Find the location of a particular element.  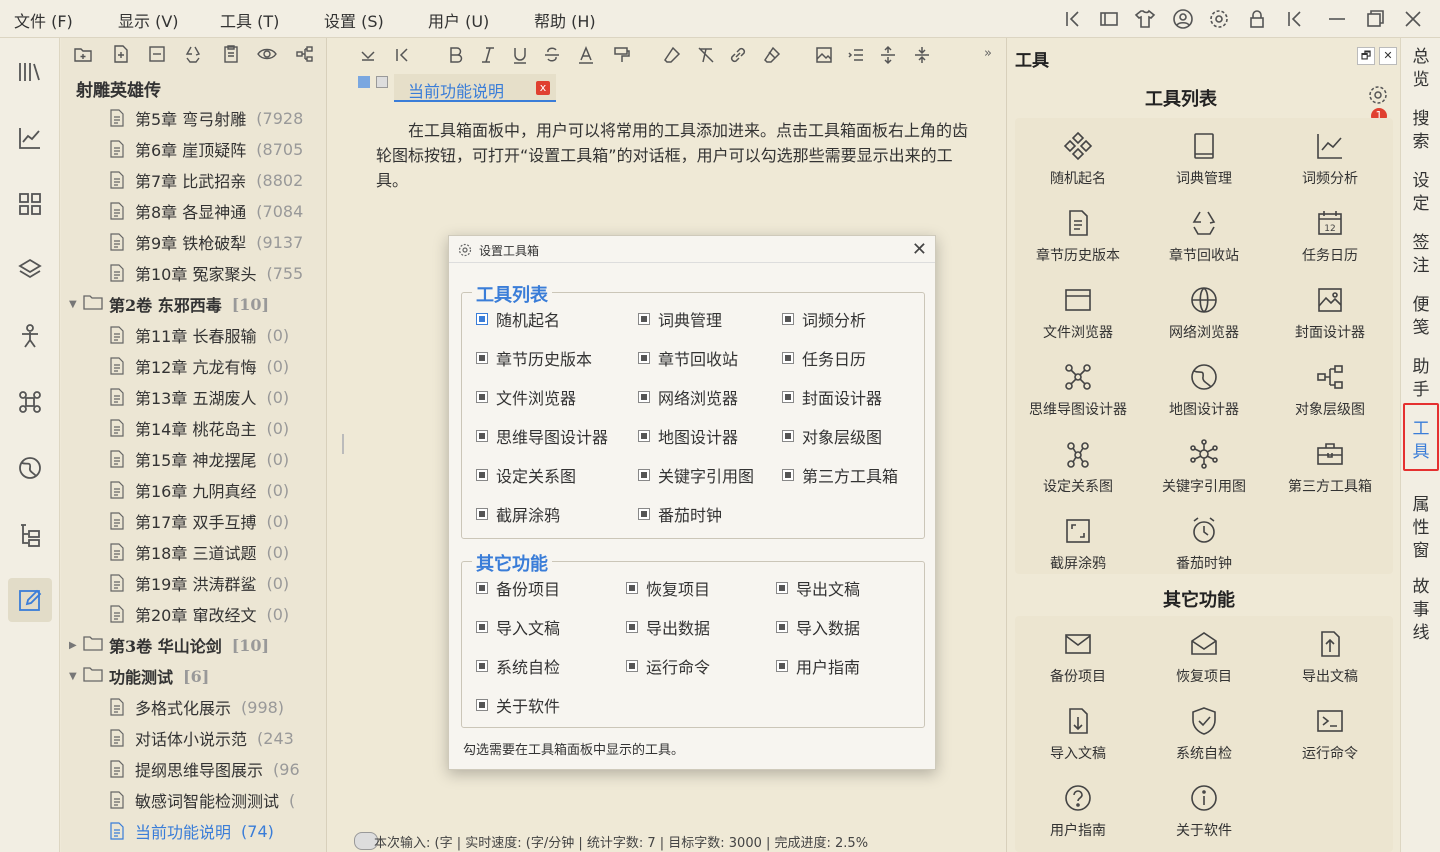

tab-current-feature: 当前功能说明 x is located at coordinates (475, 88).